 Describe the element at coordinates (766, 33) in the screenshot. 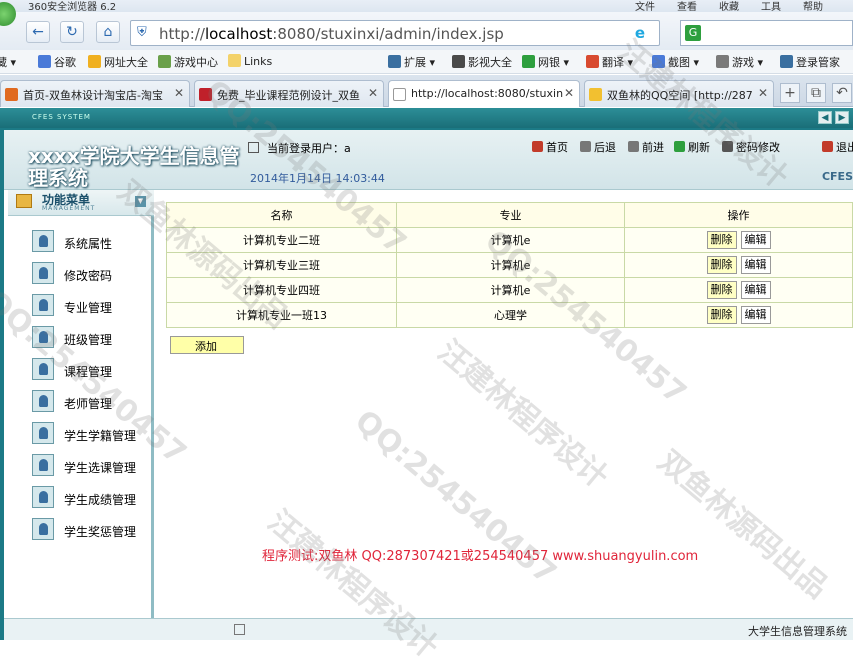

I see `search-box: G` at that location.